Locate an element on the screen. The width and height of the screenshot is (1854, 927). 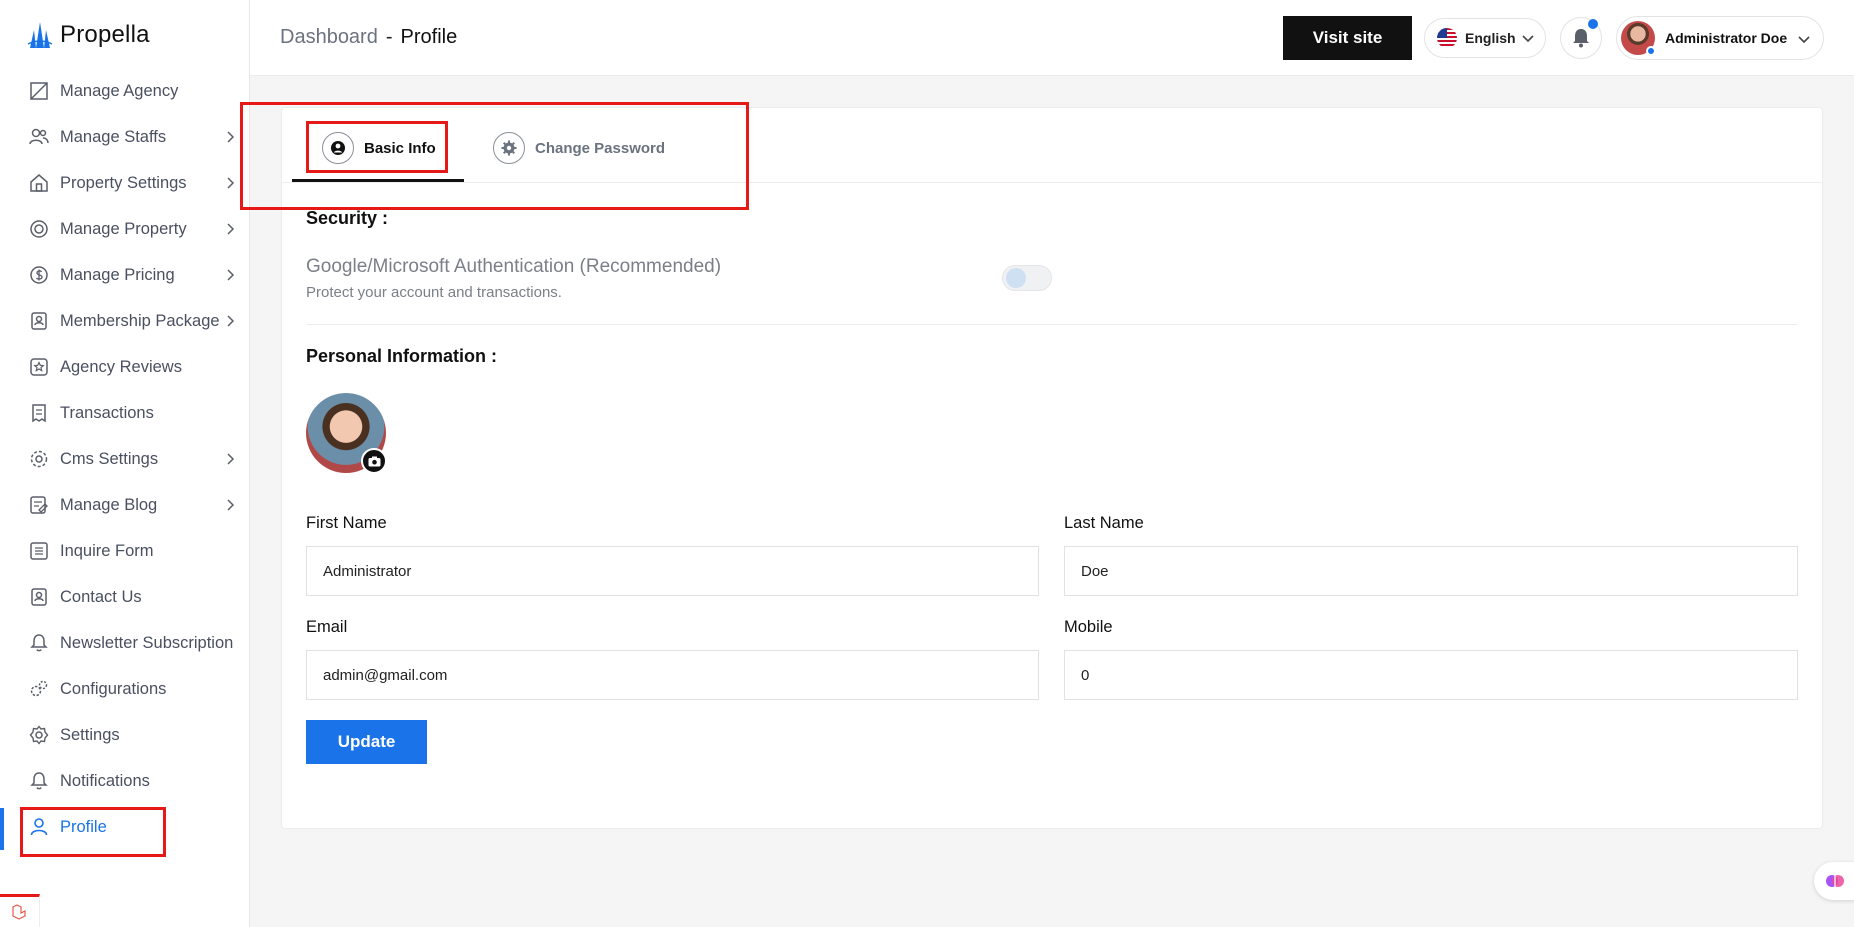
sidebar-item-label: Configurations is located at coordinates (113, 688).